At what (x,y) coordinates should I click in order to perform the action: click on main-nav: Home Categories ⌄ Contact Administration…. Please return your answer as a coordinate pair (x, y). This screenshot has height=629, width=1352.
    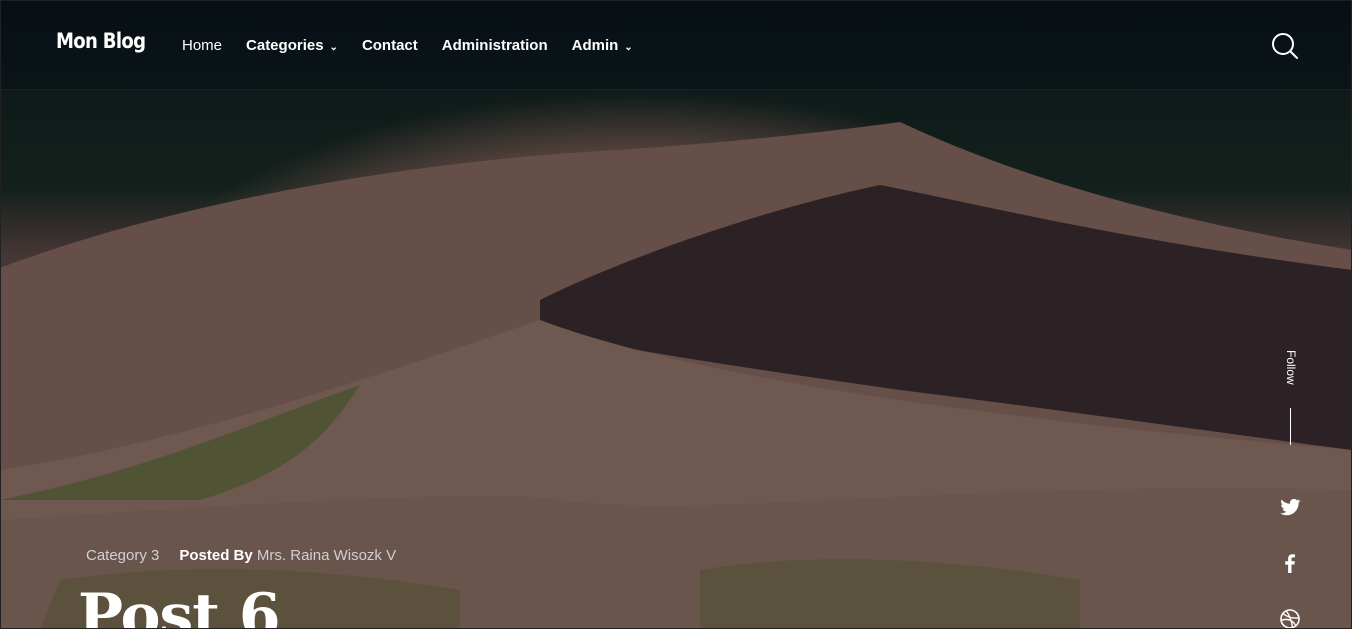
    Looking at the image, I should click on (407, 45).